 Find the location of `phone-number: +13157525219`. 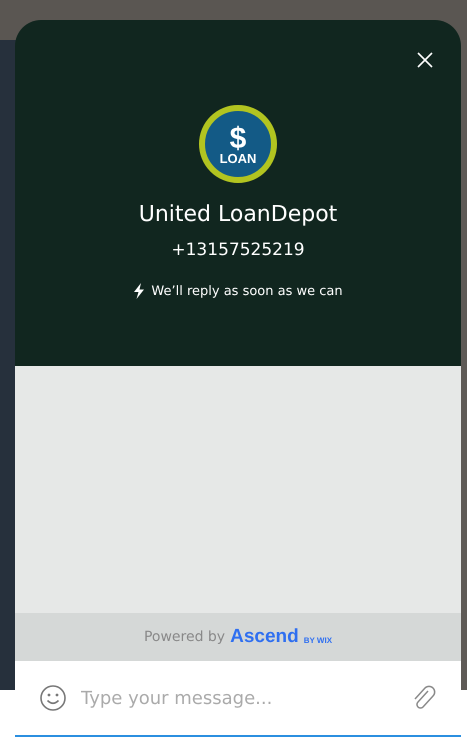

phone-number: +13157525219 is located at coordinates (238, 250).